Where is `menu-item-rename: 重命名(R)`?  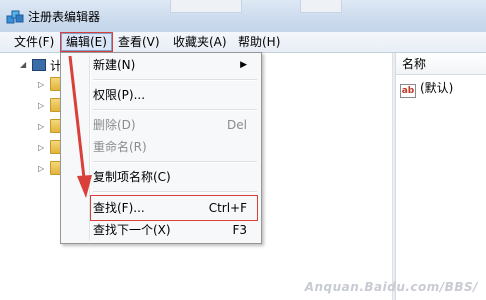
menu-item-rename: 重命名(R) is located at coordinates (175, 147).